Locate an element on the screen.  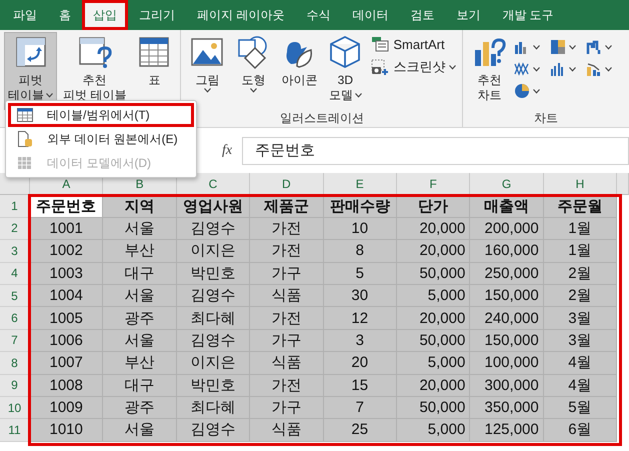
row-header: 1 is located at coordinates (15, 206).